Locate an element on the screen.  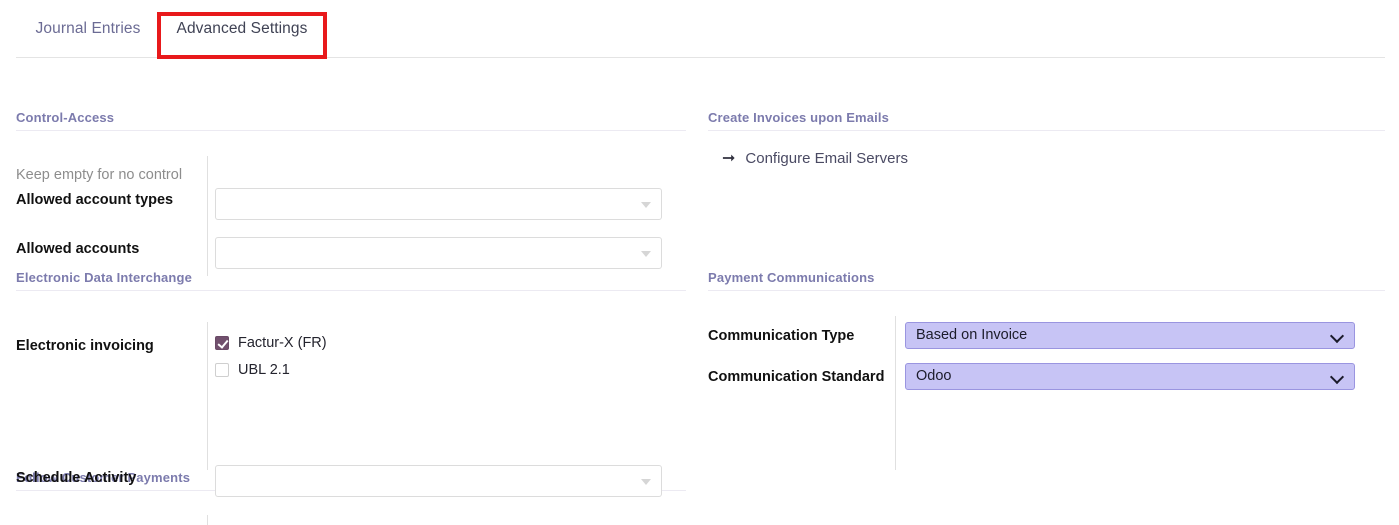
select-communication-standard: Odoo is located at coordinates (1130, 376).